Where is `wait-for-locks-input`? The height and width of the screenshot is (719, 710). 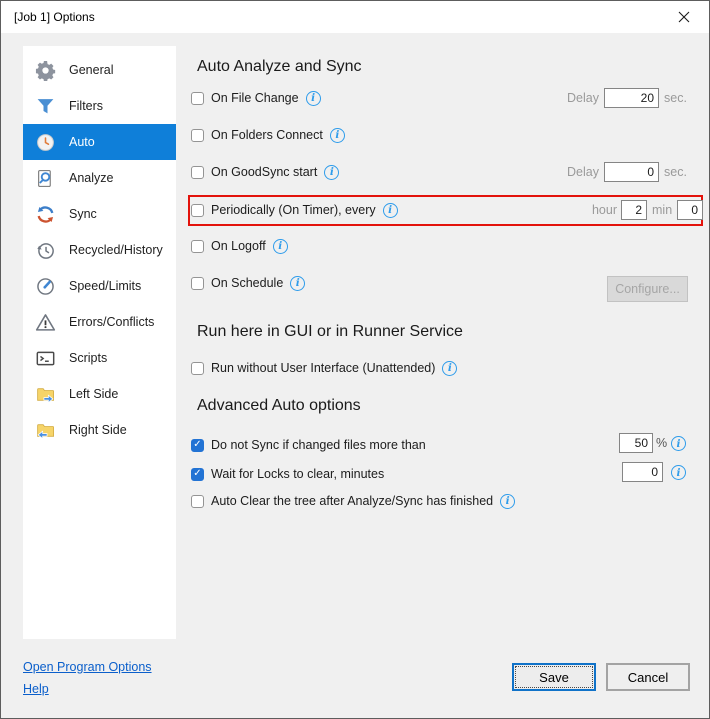
wait-for-locks-input is located at coordinates (642, 472).